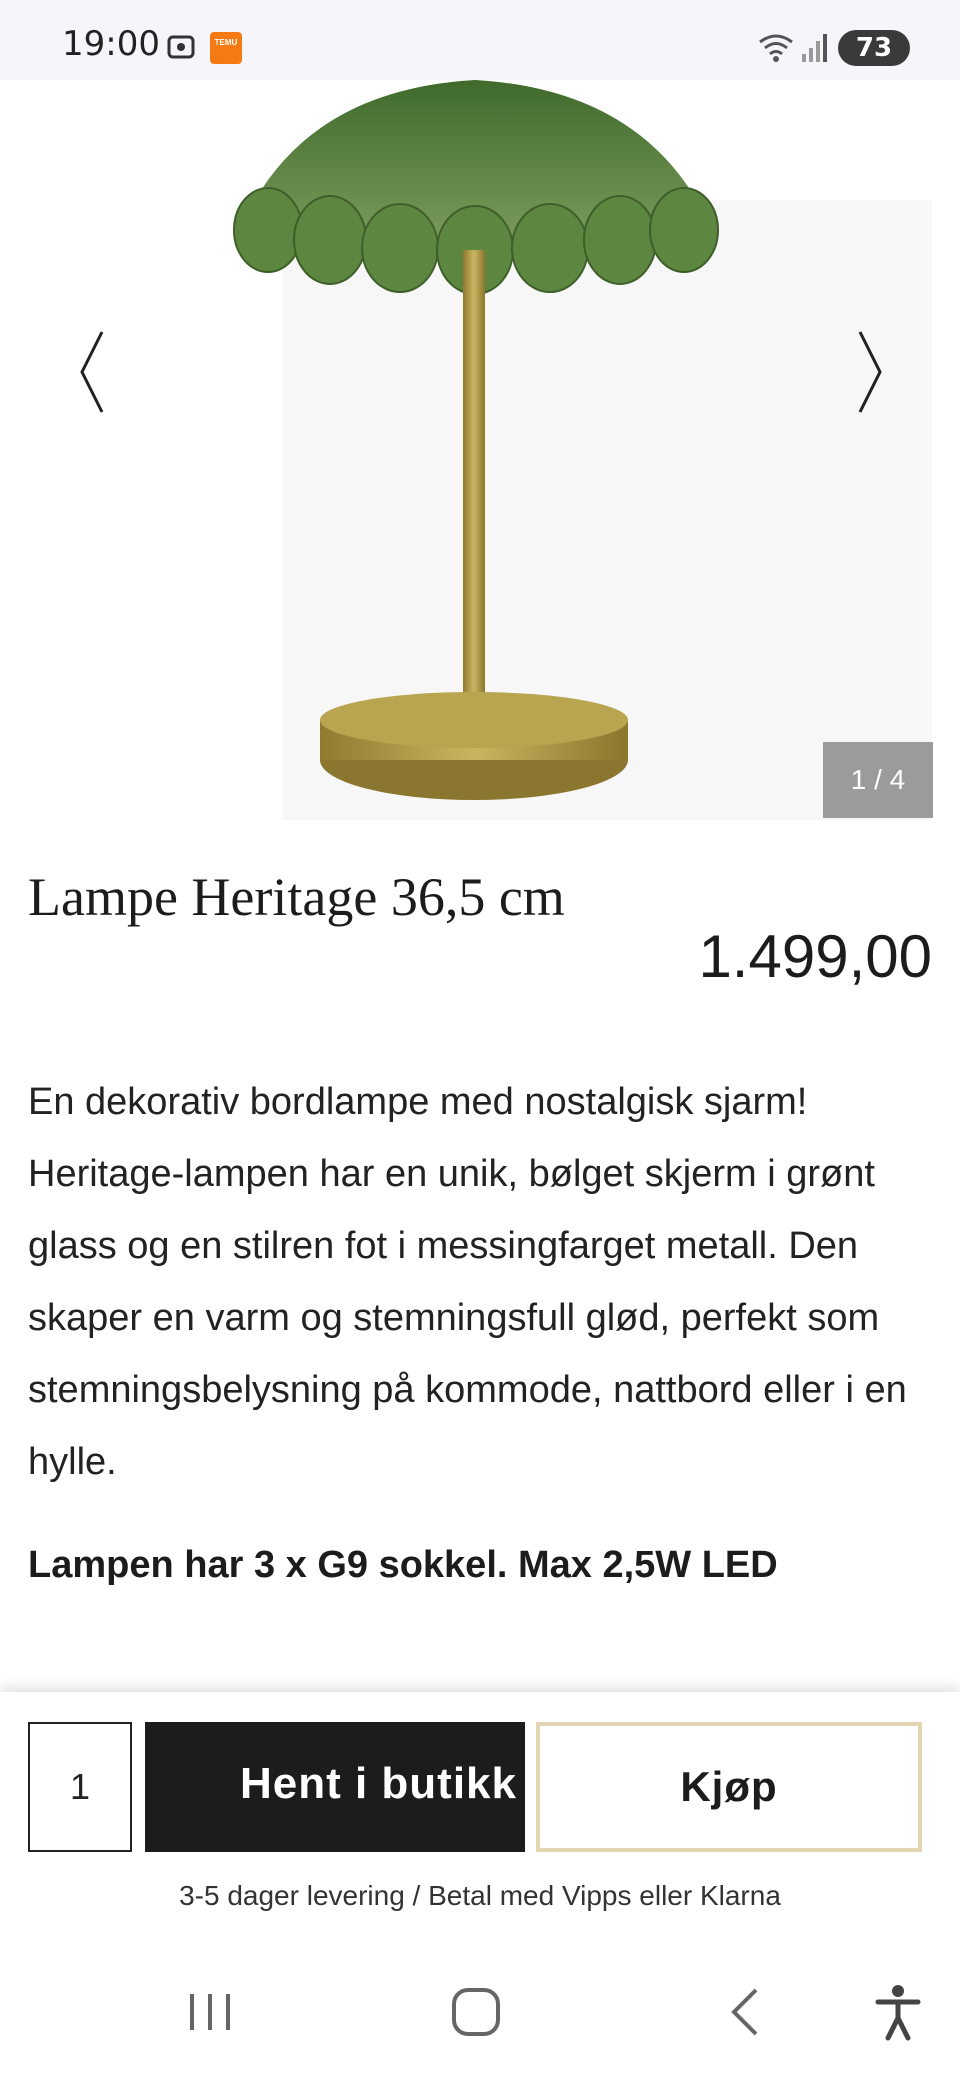  I want to click on home-icon, so click(476, 2012).